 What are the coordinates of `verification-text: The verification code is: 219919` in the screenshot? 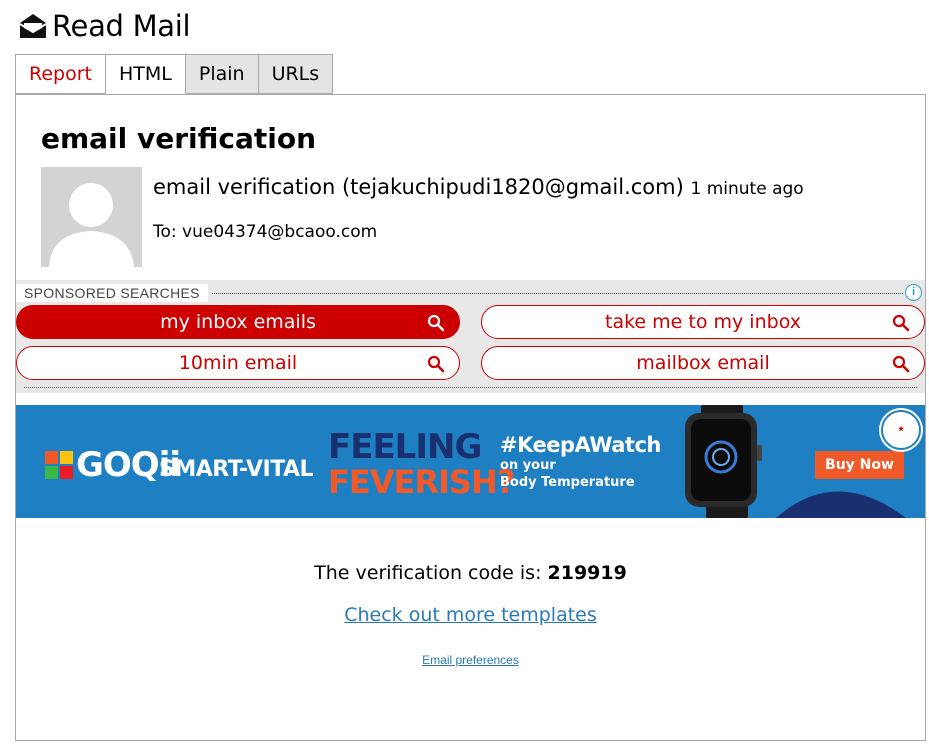 It's located at (470, 573).